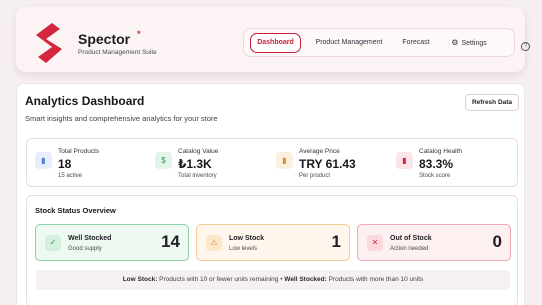 Image resolution: width=542 pixels, height=305 pixels. I want to click on stat-sub: Stock score, so click(435, 176).